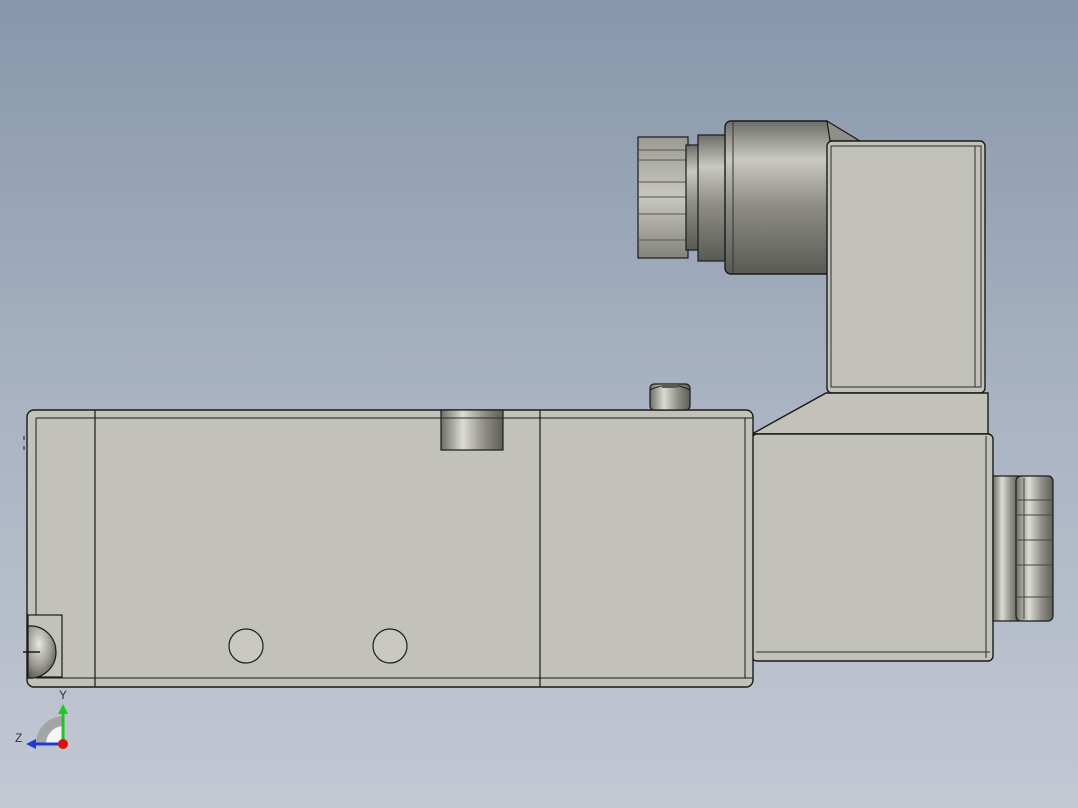 This screenshot has width=1078, height=808. Describe the element at coordinates (670, 386) in the screenshot. I see `override-slot-groove` at that location.